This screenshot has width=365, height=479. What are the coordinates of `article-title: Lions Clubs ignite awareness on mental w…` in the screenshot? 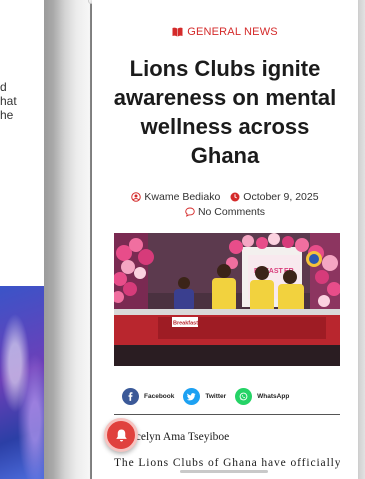 It's located at (225, 112).